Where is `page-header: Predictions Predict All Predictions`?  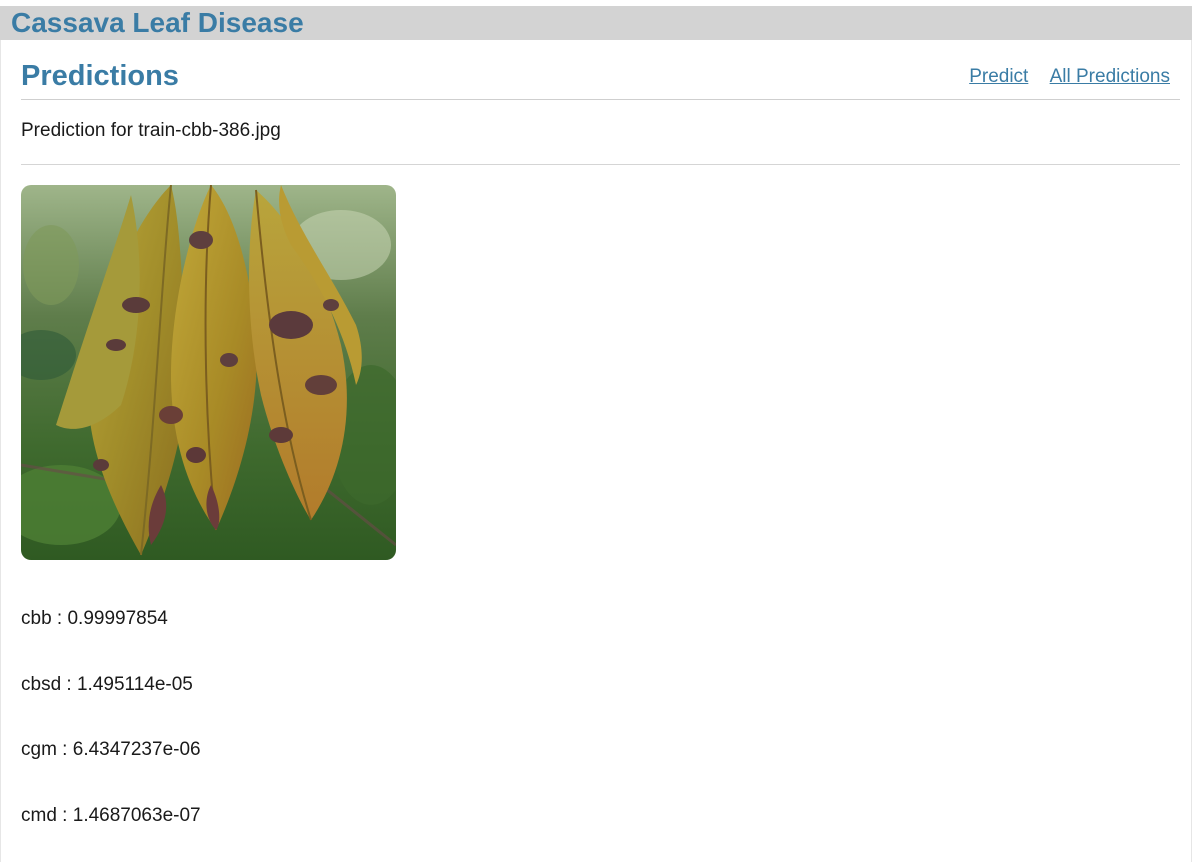
page-header: Predictions Predict All Predictions is located at coordinates (600, 78).